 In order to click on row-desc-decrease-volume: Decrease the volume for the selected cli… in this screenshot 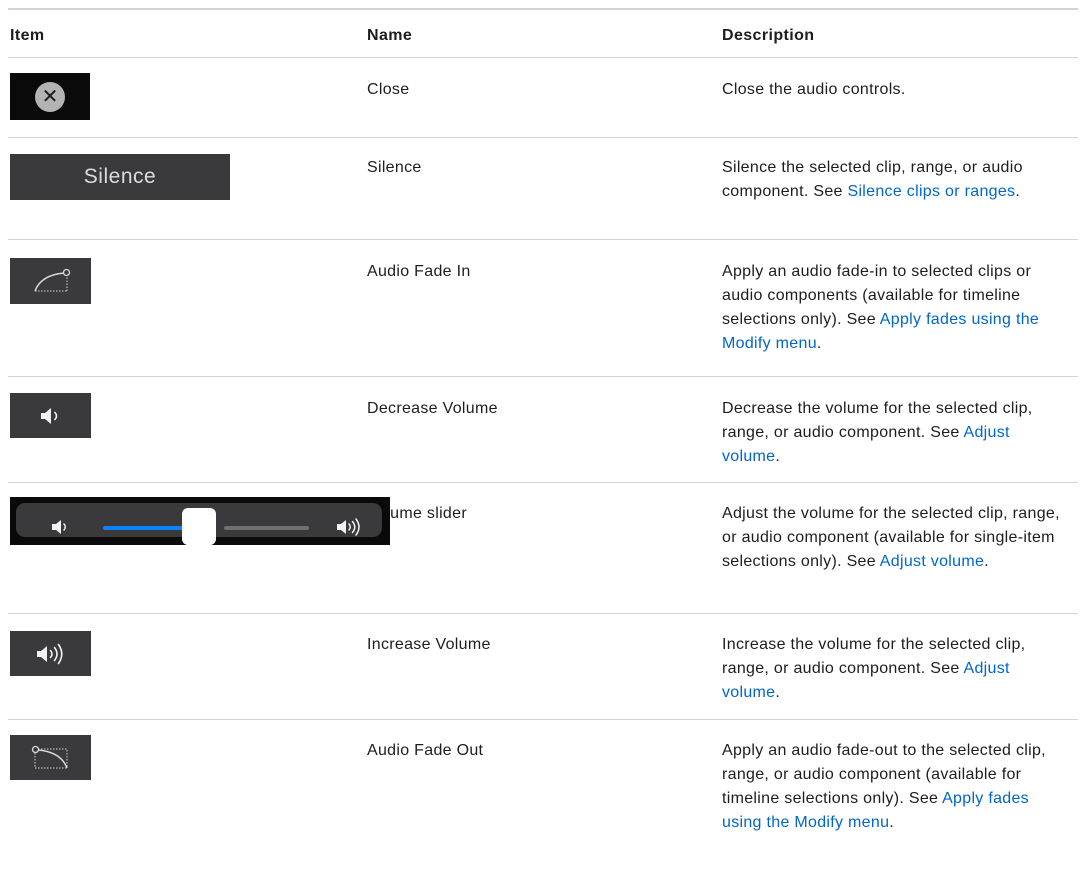, I will do `click(877, 432)`.